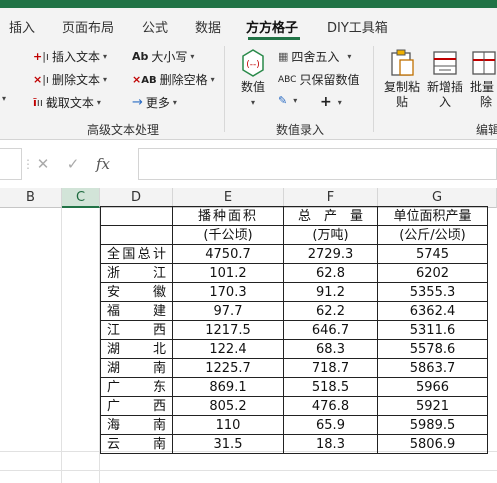 The image size is (497, 483). I want to click on yield-cell: 5806.9, so click(432, 444).